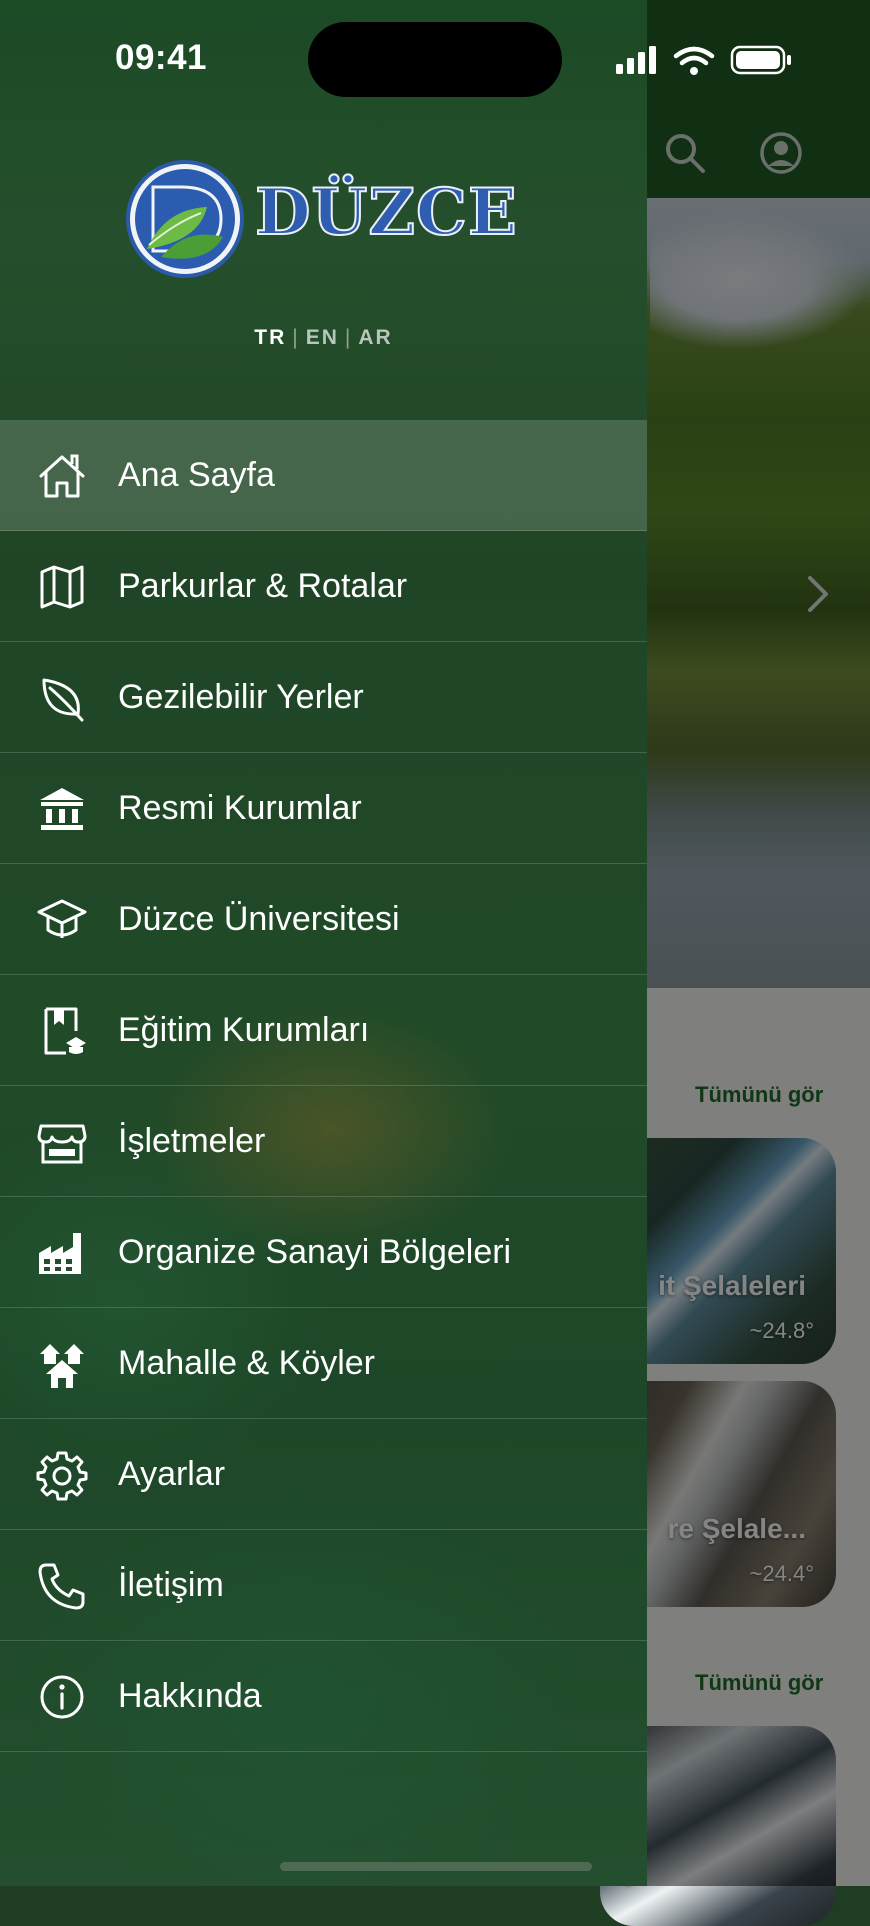 This screenshot has height=1926, width=870. I want to click on menu-item-hakkinda: Hakkında, so click(323, 1696).